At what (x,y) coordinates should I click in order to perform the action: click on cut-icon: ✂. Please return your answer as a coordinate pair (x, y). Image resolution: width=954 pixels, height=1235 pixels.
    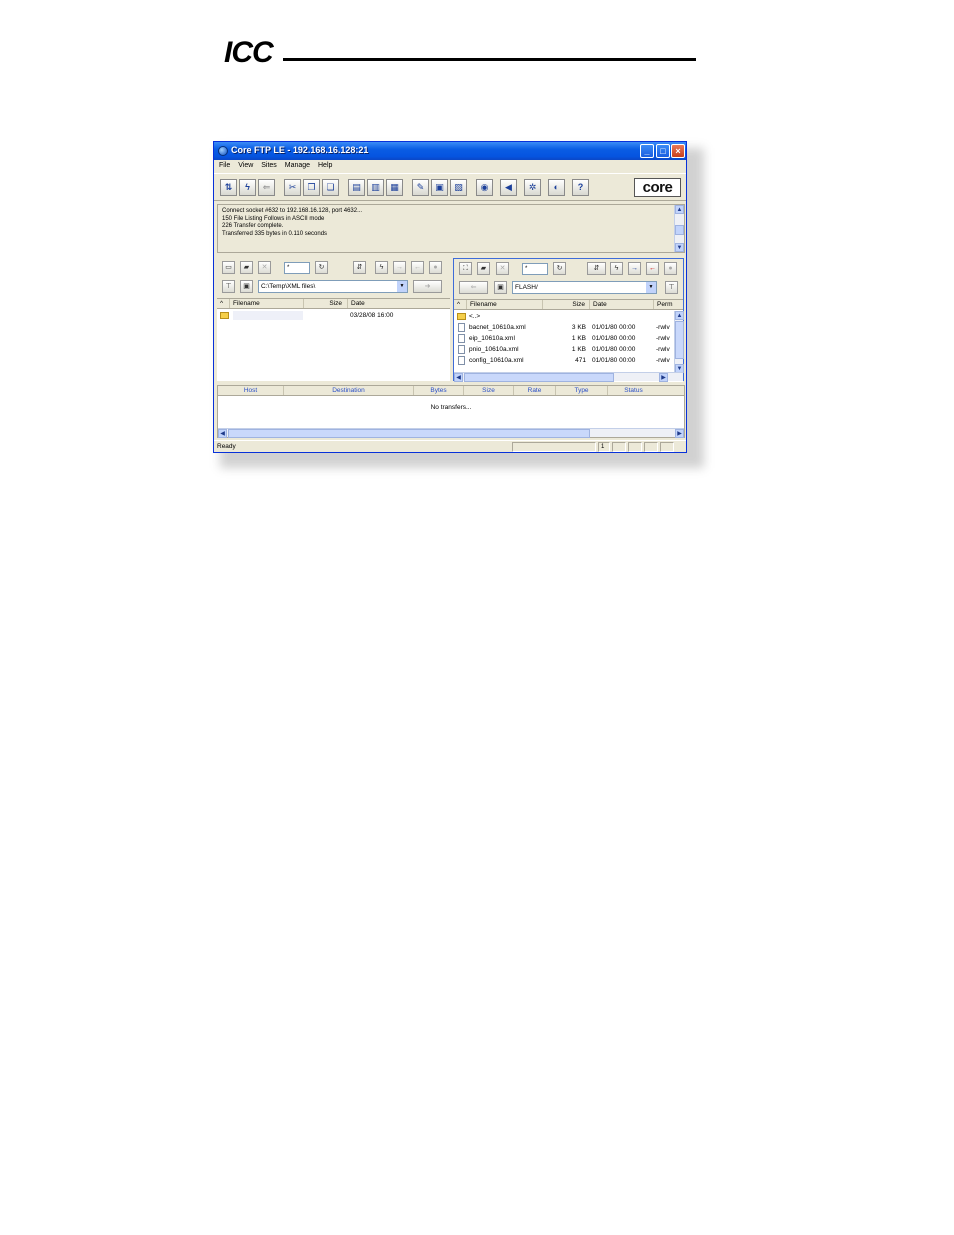
    Looking at the image, I should click on (292, 187).